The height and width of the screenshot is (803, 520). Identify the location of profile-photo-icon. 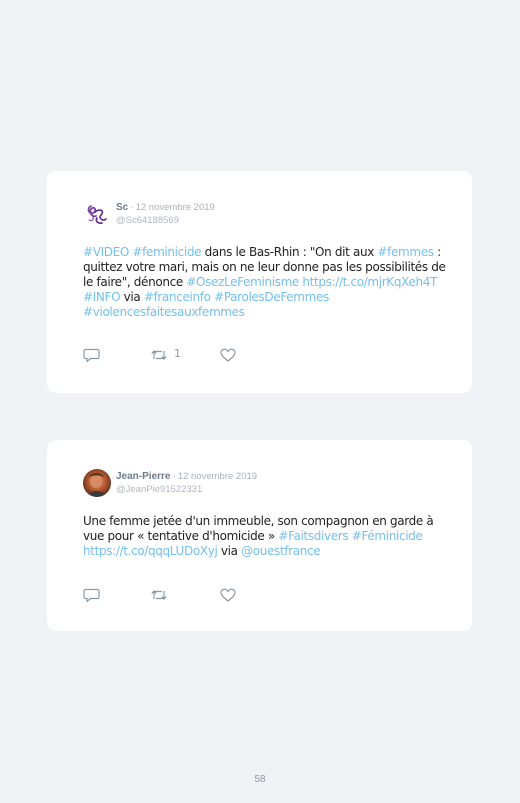
(97, 483).